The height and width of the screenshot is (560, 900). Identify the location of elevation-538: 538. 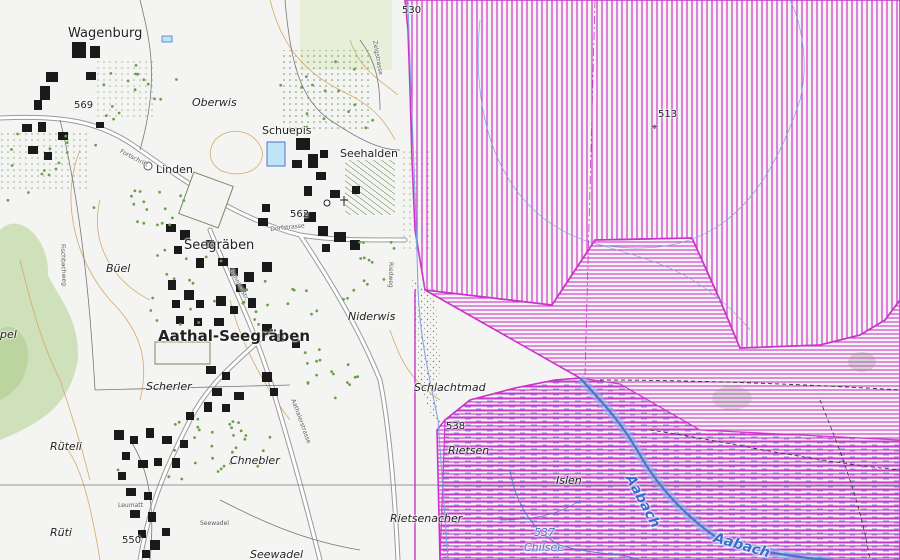
(456, 426).